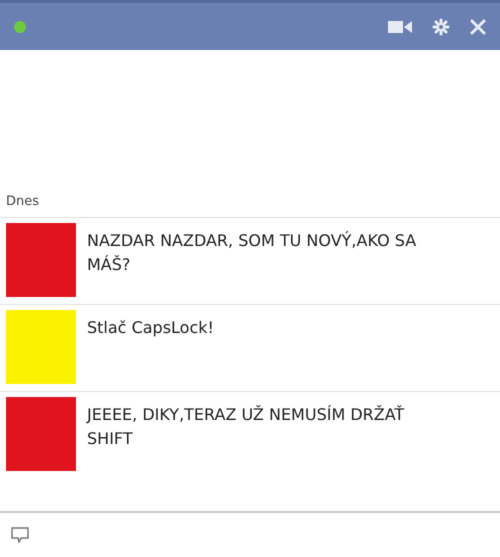 The image size is (500, 557). What do you see at coordinates (246, 427) in the screenshot?
I see `message-text: JEEEE, DIKY,TERAZ UŽ NEMUSÍM DRŽAŤ SHIFT` at bounding box center [246, 427].